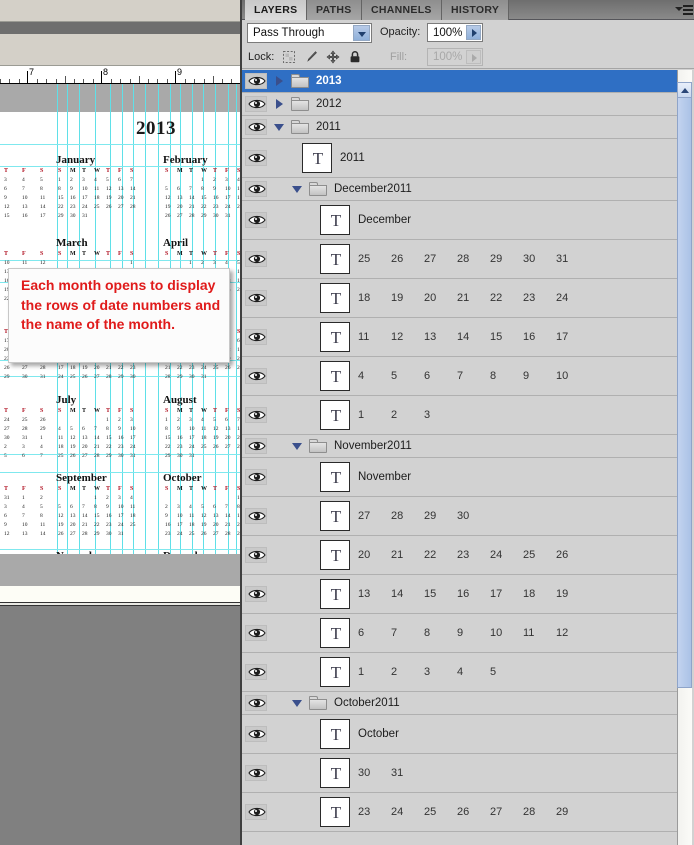 Image resolution: width=694 pixels, height=845 pixels. I want to click on calendar-day-number: 10, so click(192, 429).